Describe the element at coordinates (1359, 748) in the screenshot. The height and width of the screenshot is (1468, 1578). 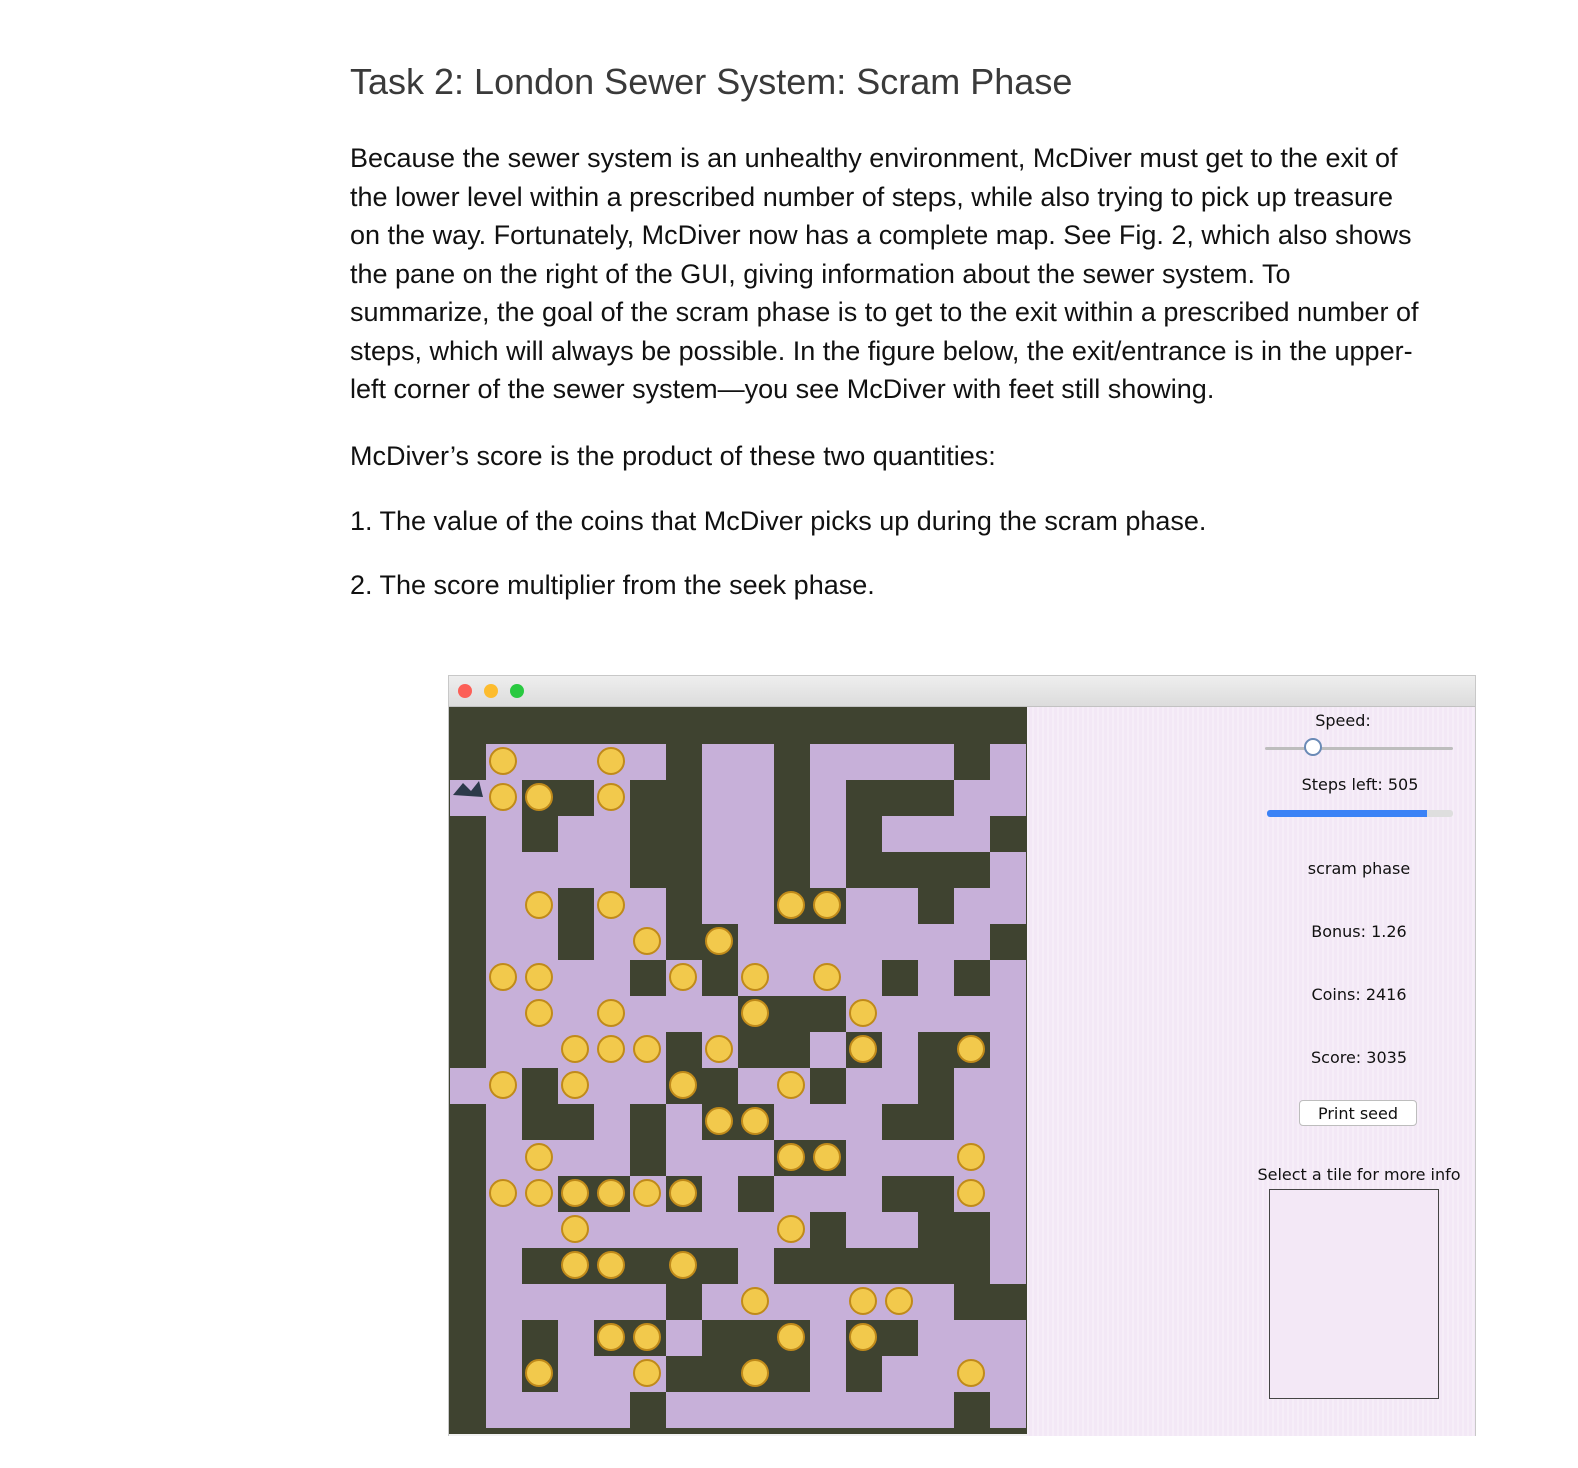
I see `speed-slider-track` at that location.